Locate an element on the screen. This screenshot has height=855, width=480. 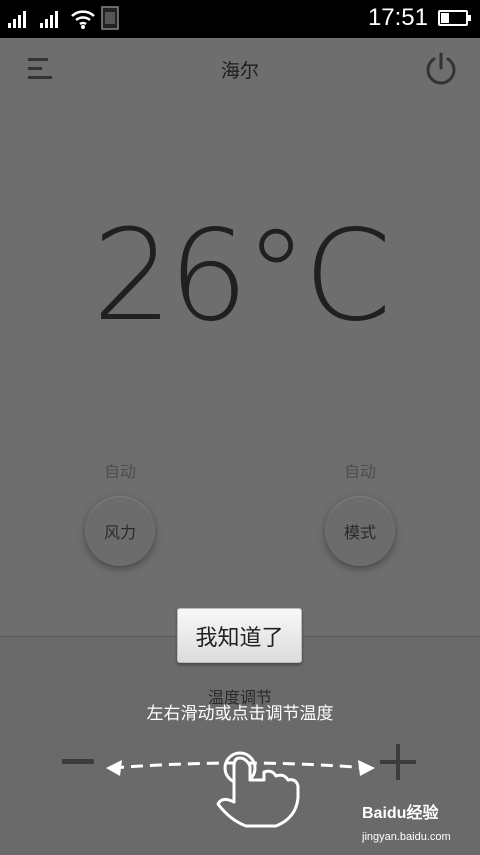
power-icon is located at coordinates (441, 69).